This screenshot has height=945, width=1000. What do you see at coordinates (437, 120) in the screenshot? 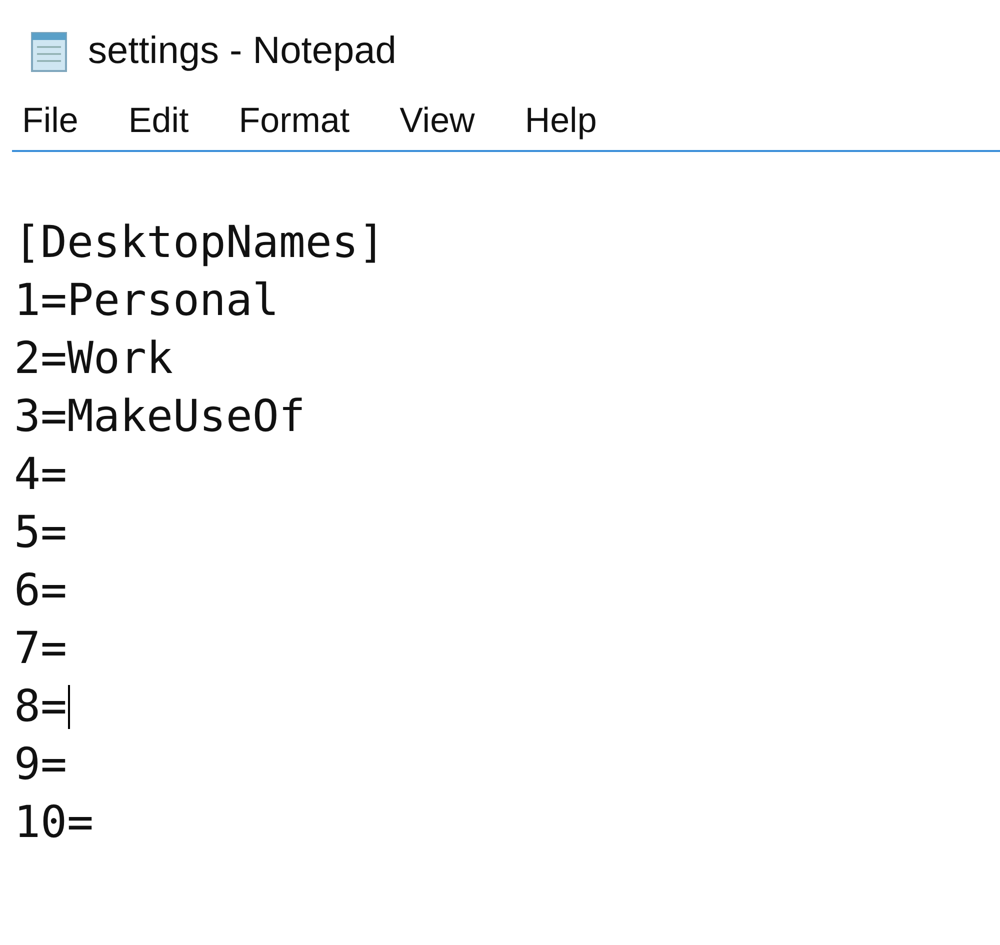
I see `menu-item: View` at bounding box center [437, 120].